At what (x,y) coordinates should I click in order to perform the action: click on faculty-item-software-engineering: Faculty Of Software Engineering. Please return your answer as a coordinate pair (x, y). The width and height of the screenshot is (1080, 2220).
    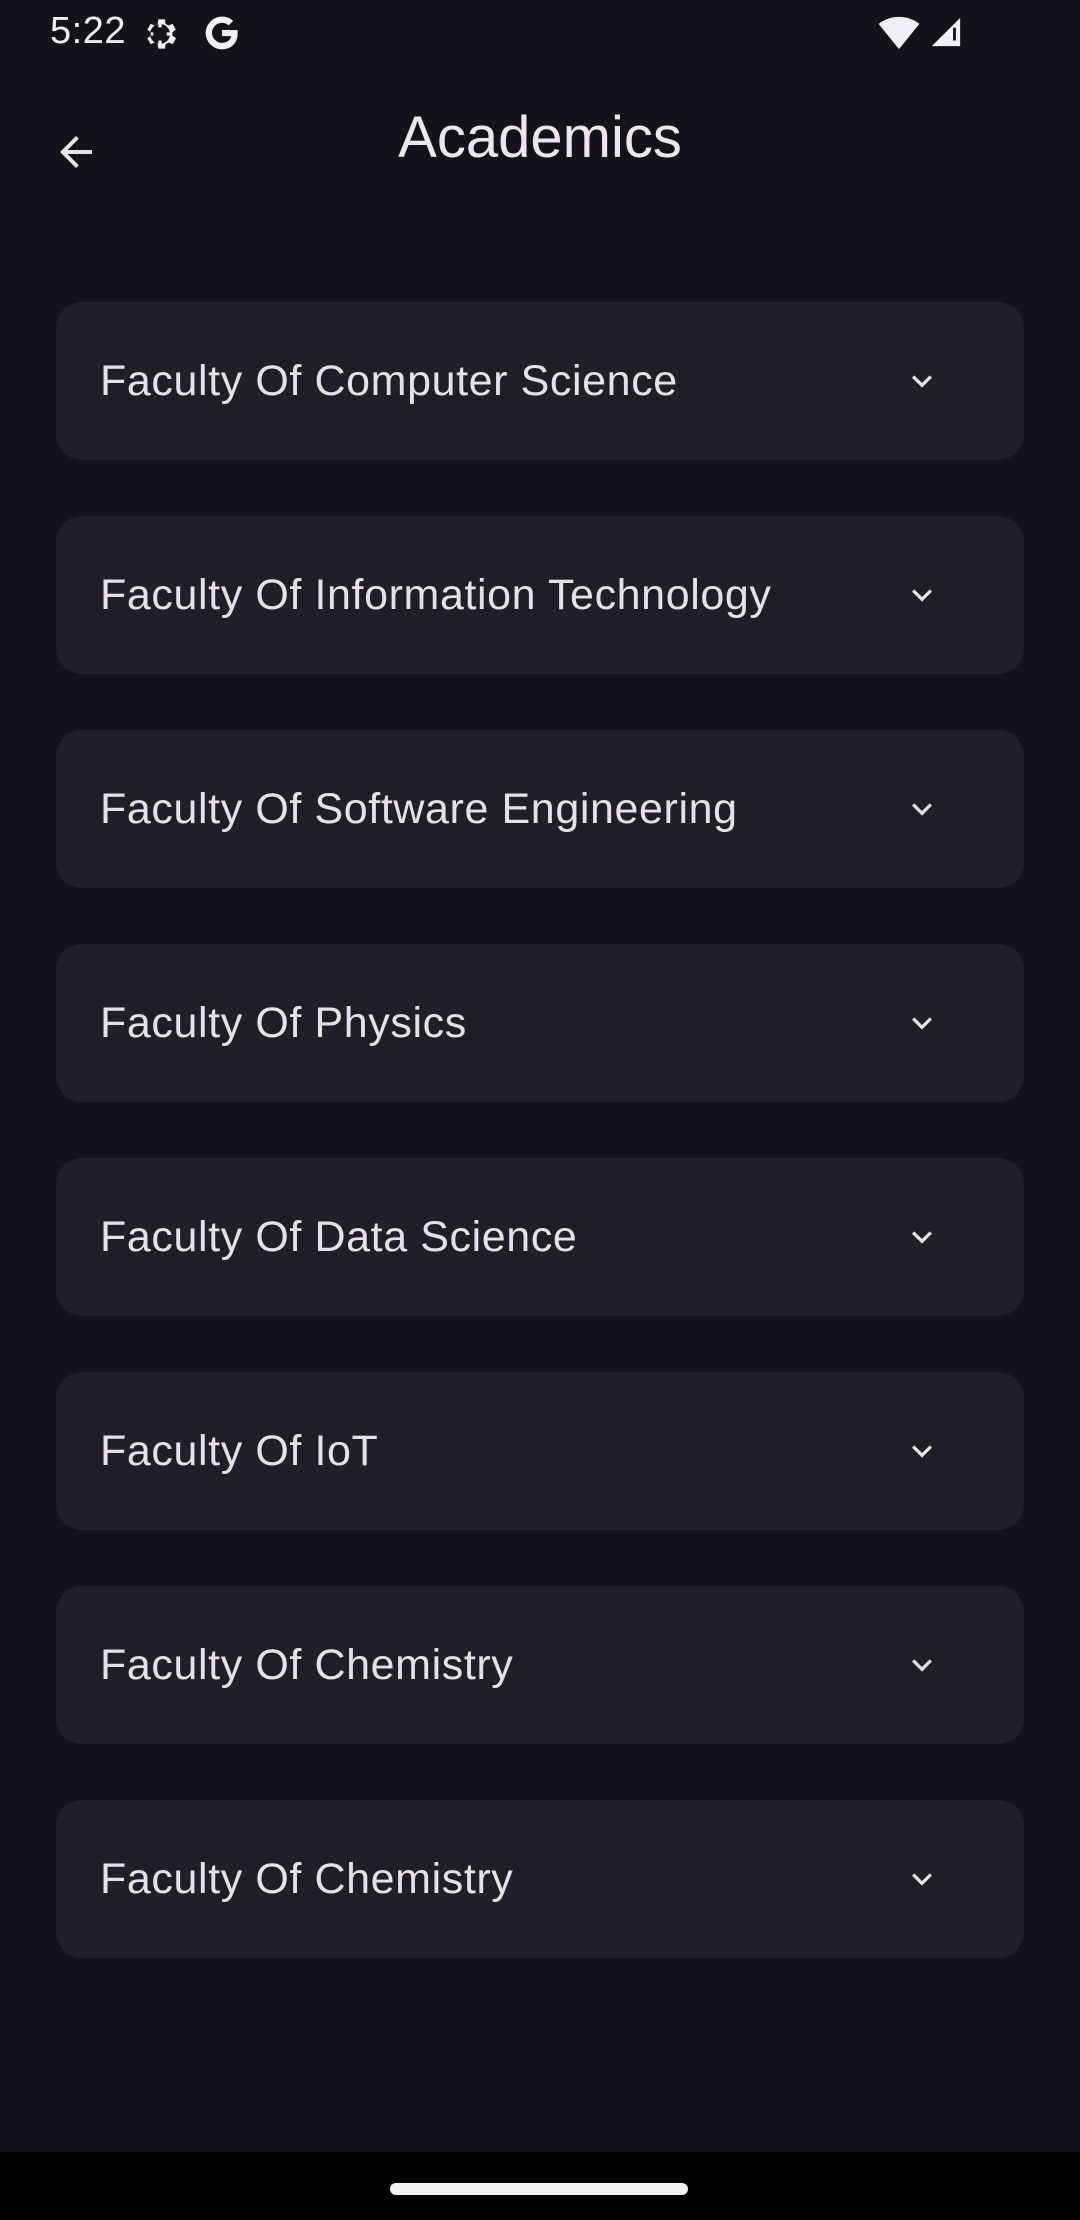
    Looking at the image, I should click on (540, 809).